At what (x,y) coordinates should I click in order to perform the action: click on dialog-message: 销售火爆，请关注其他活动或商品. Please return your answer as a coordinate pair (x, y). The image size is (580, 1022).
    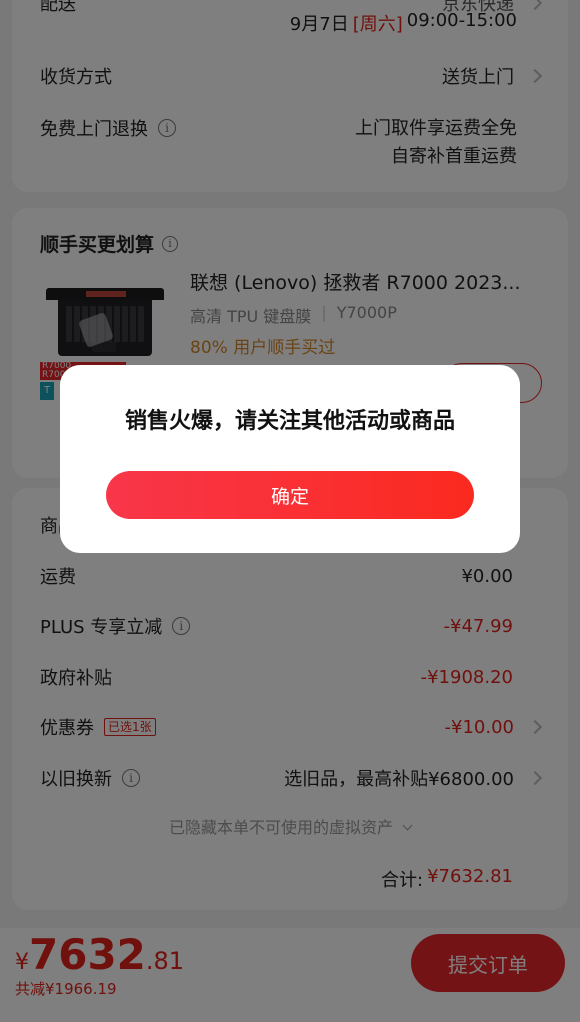
    Looking at the image, I should click on (289, 421).